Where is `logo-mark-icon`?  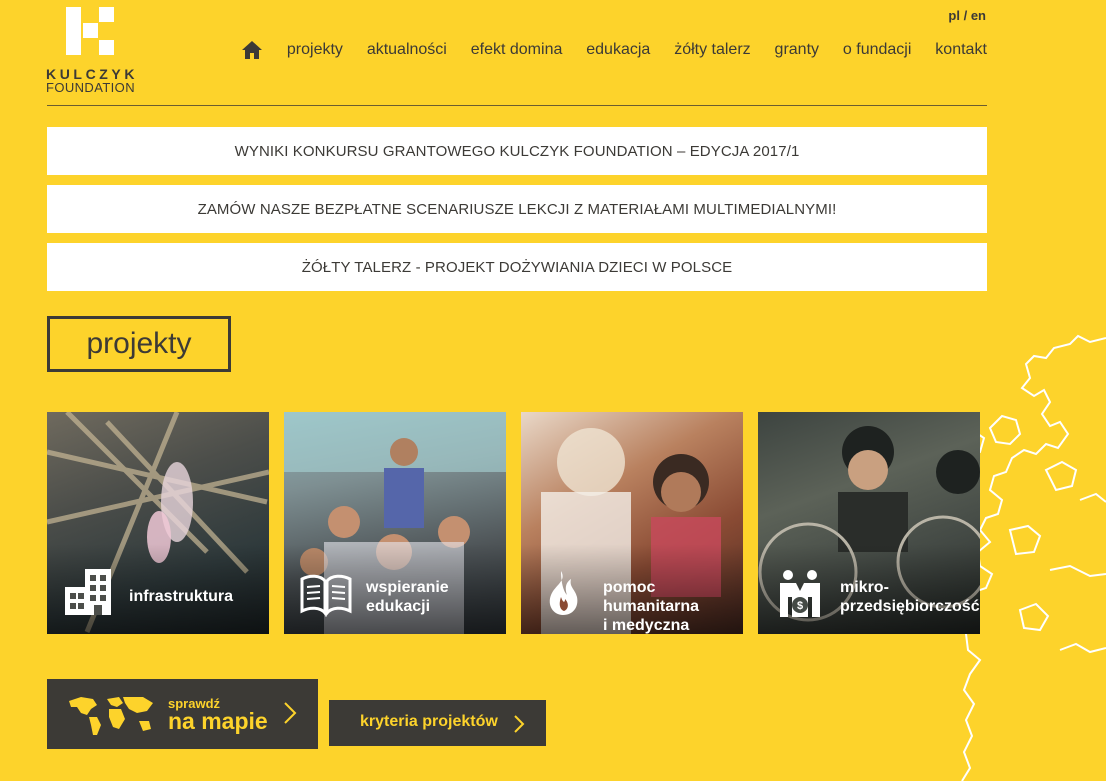
logo-mark-icon is located at coordinates (90, 31).